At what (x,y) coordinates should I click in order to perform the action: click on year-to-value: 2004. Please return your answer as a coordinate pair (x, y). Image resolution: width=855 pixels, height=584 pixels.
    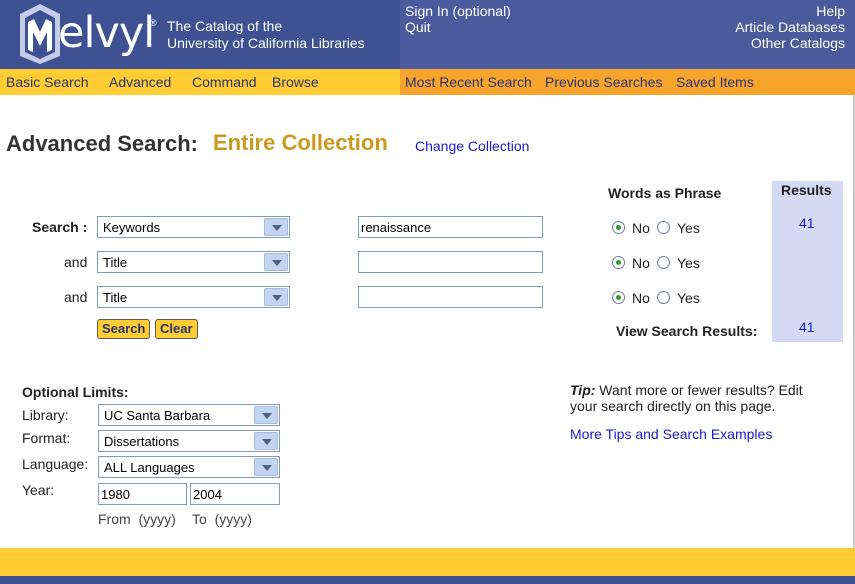
    Looking at the image, I should click on (207, 494).